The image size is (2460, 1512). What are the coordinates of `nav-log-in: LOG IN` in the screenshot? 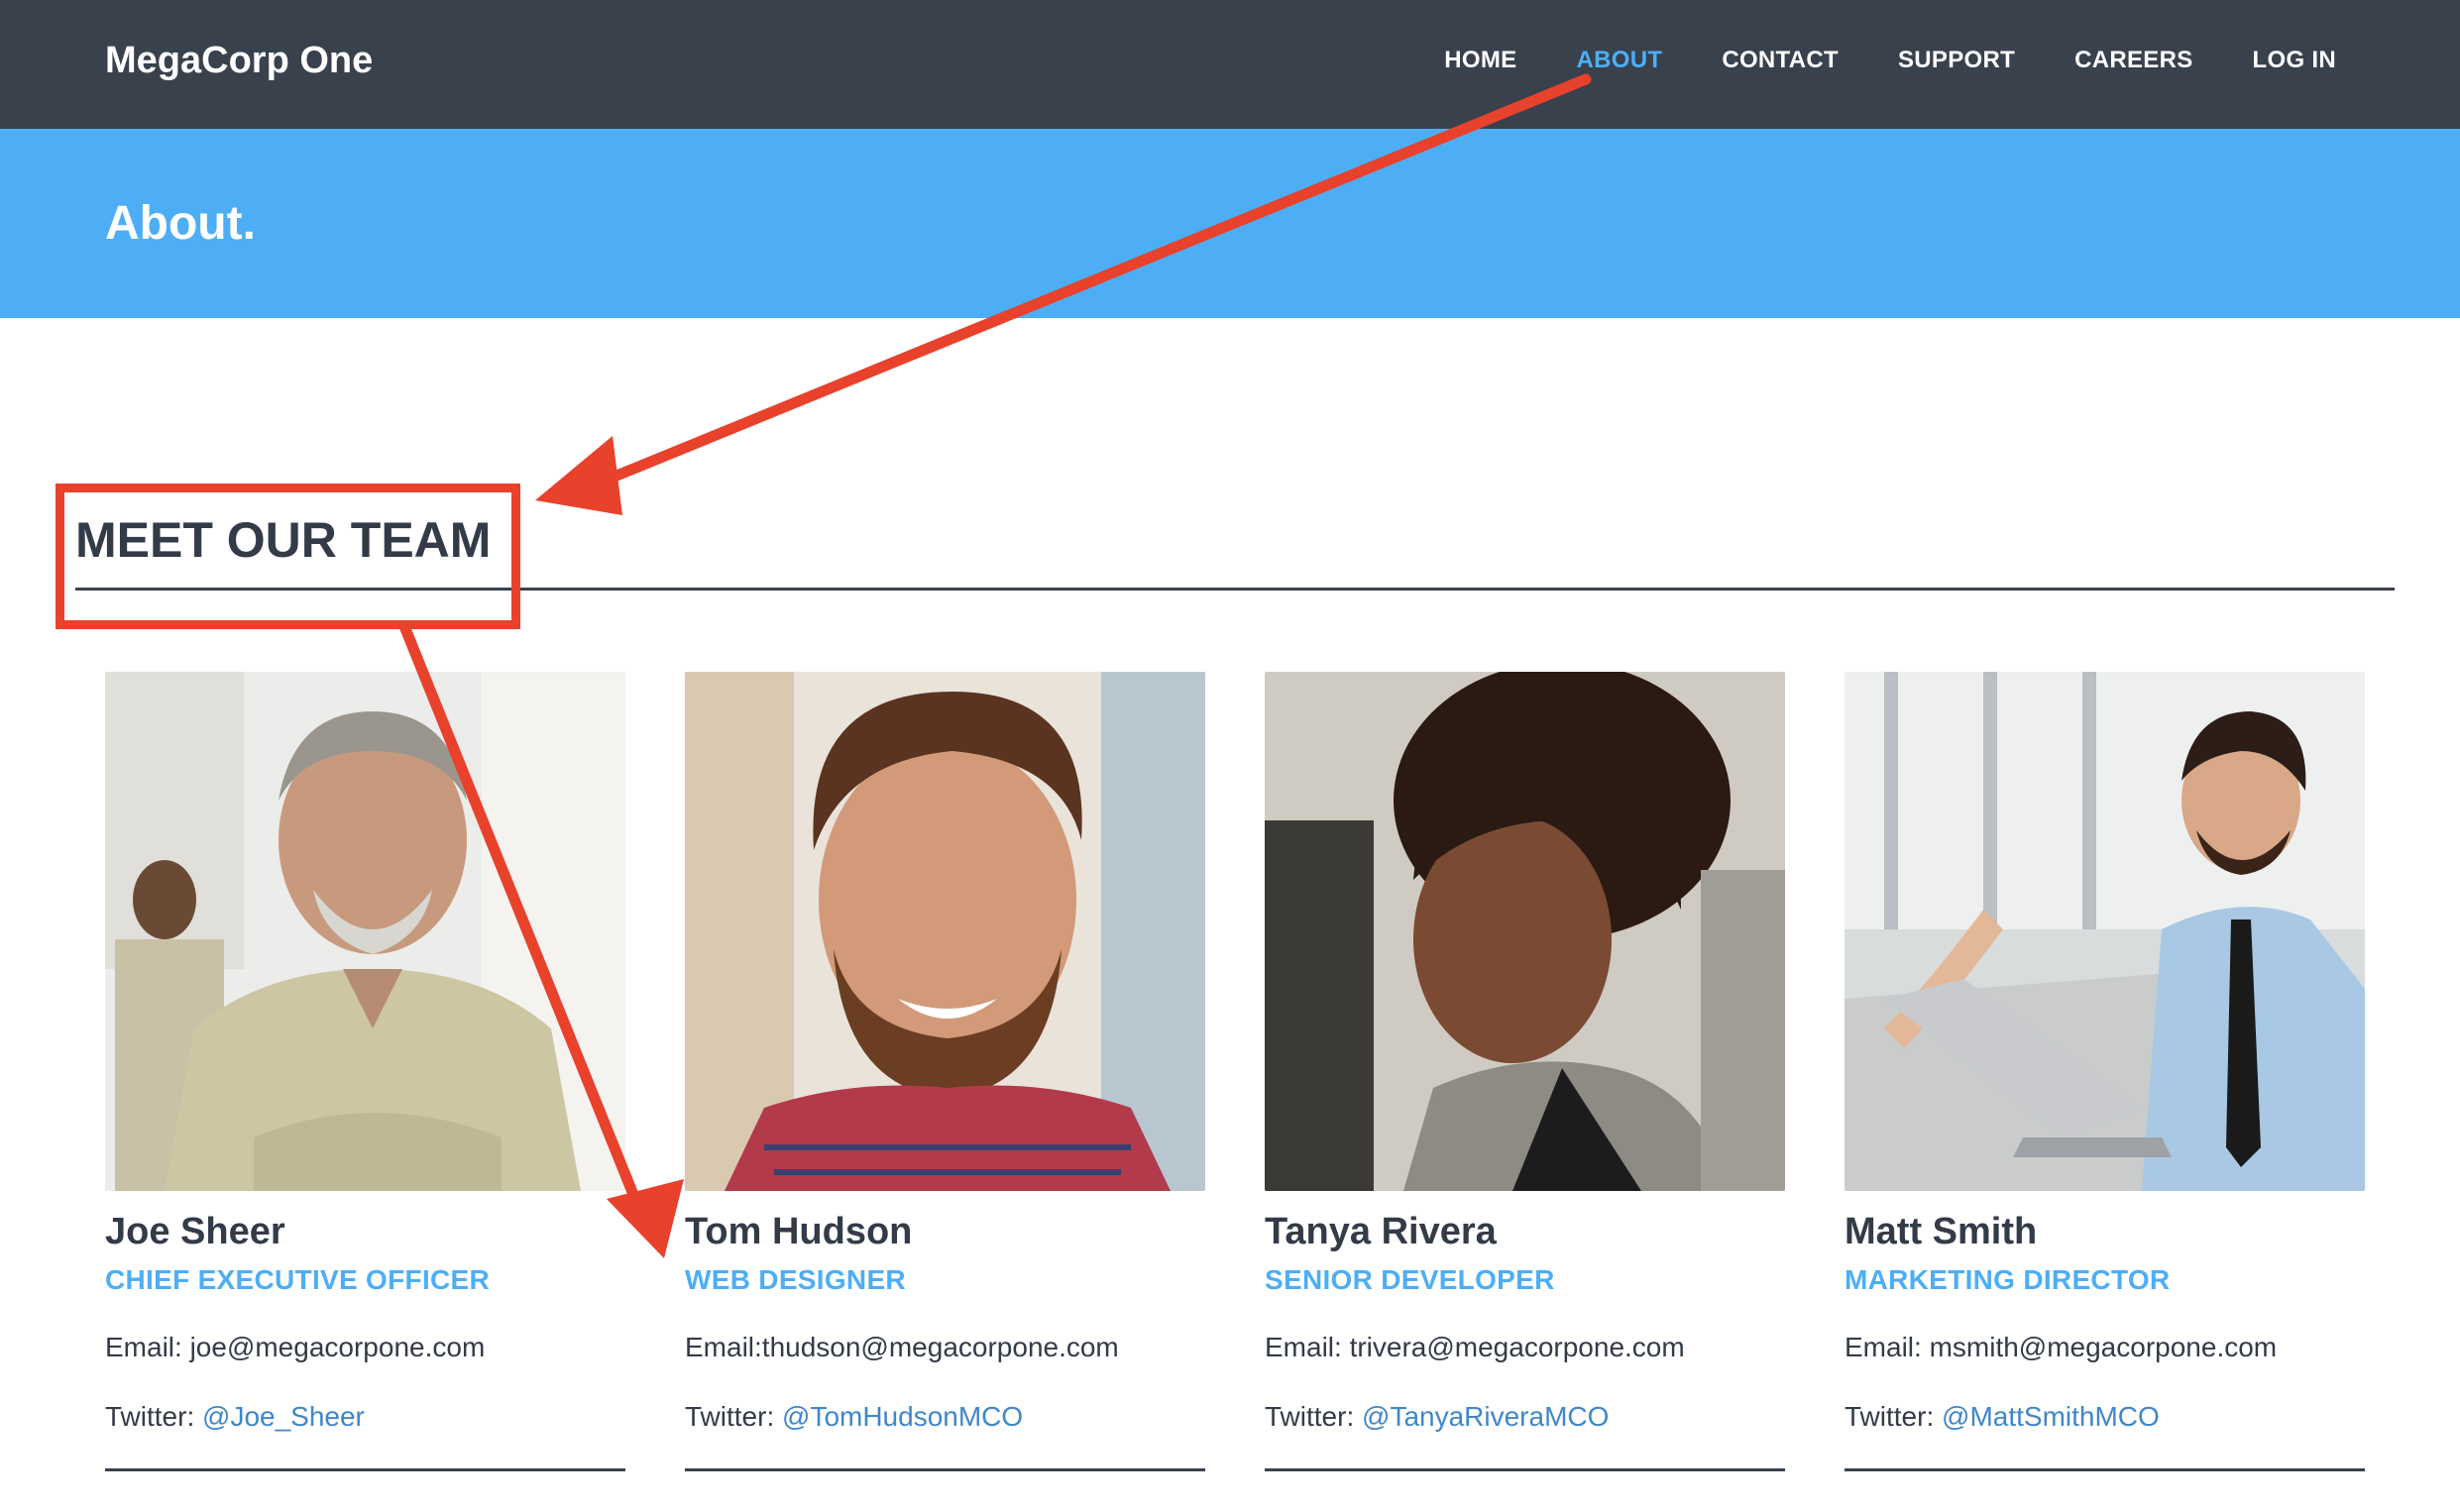 It's located at (2294, 61).